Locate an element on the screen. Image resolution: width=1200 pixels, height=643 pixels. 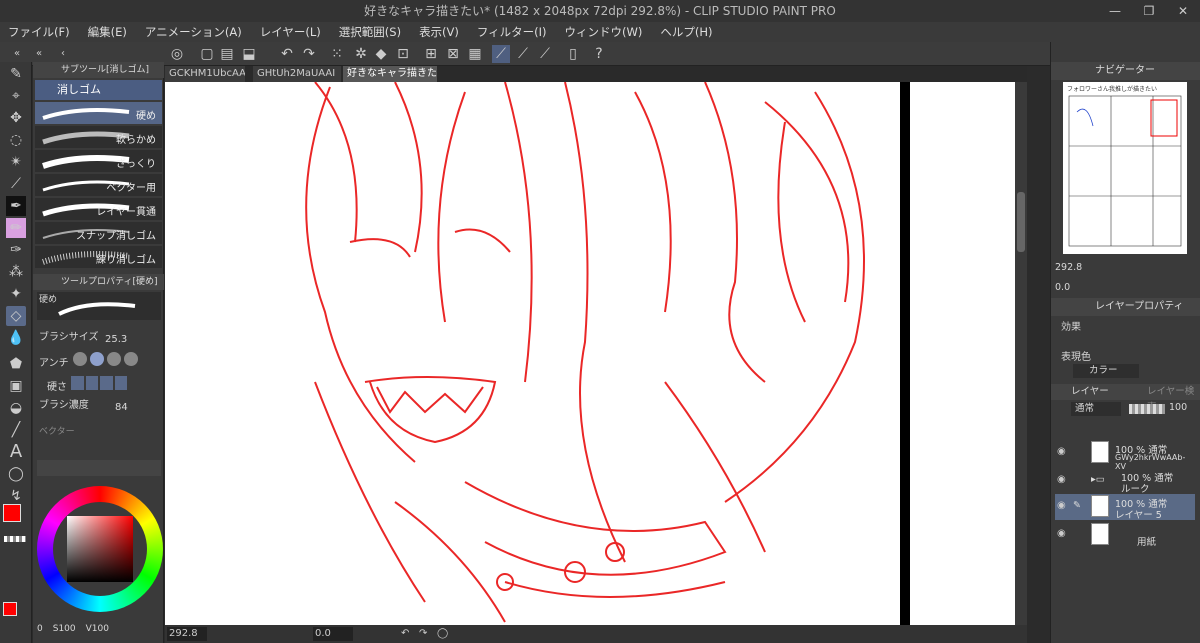
undo-icon: ↶ is located at coordinates (287, 54).